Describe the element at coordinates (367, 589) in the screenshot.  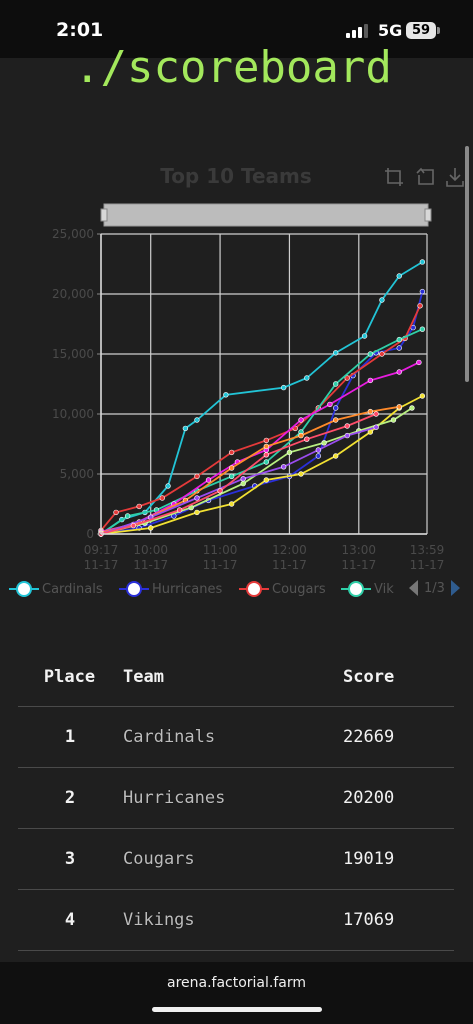
I see `legend-item-vikings: Vik` at that location.